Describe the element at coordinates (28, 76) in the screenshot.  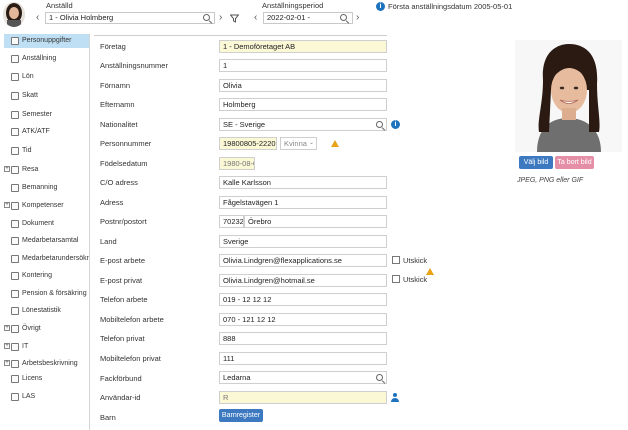
I see `sidebar-item-label: Lön` at that location.